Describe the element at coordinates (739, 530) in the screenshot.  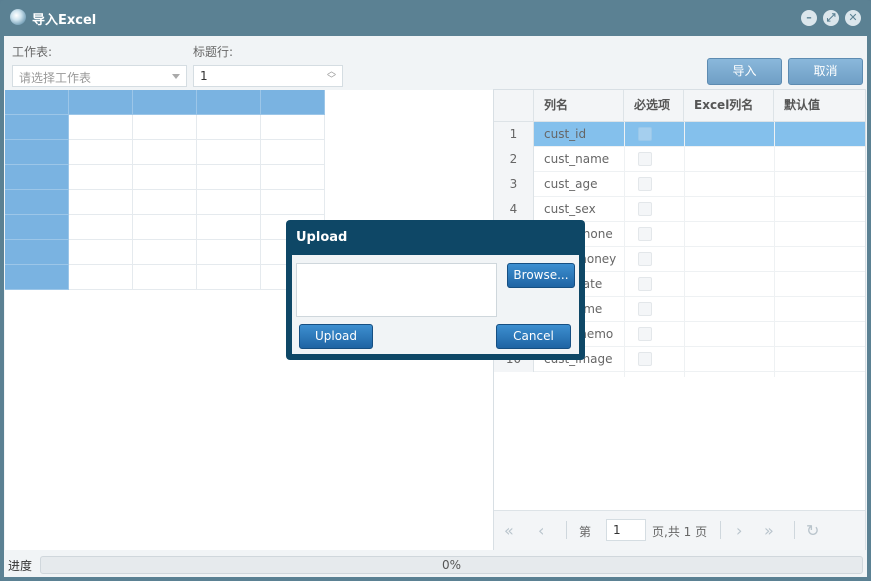
I see `next-page-icon: ›` at that location.